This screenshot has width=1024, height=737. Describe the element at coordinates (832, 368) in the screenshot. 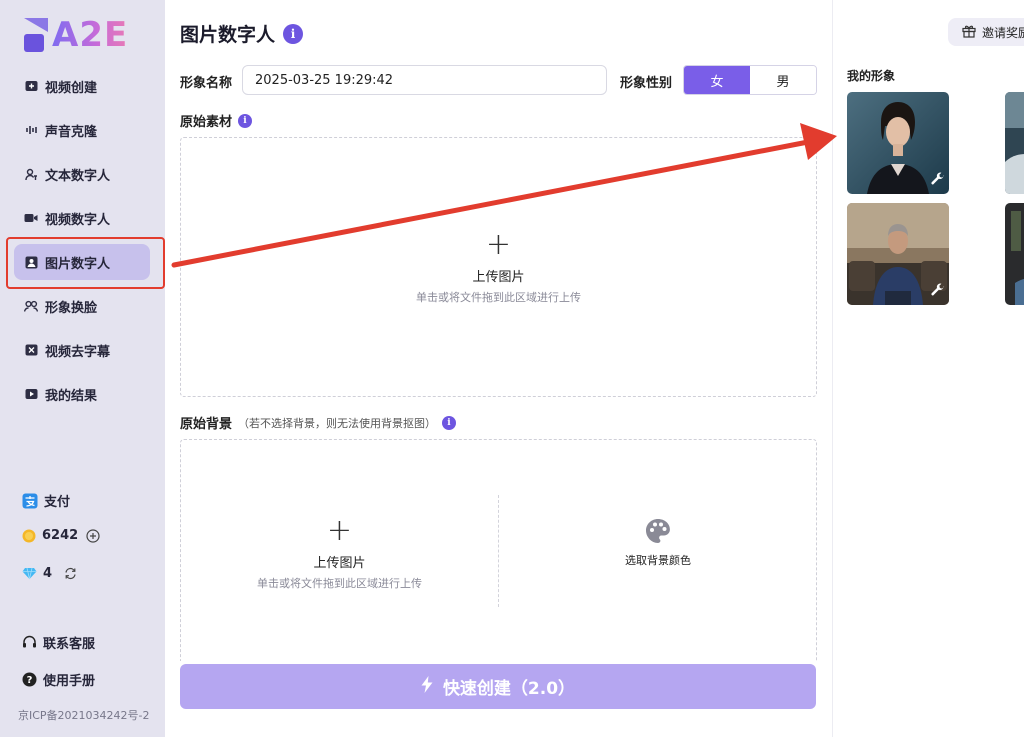

I see `column-divider` at that location.